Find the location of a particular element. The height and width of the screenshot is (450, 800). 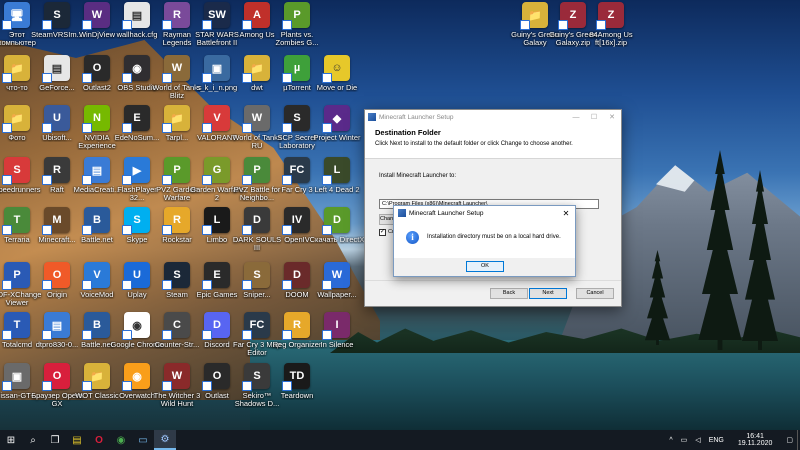

desktop-icon-label: Teardown is located at coordinates (297, 396).